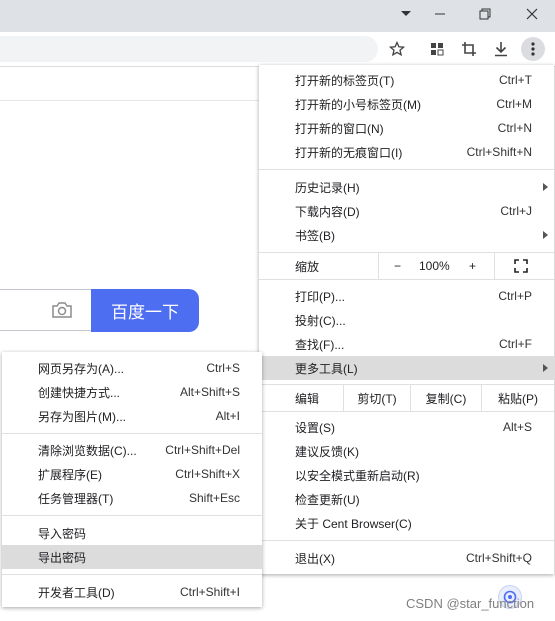 This screenshot has width=555, height=621. Describe the element at coordinates (437, 49) in the screenshot. I see `extensions-grid-icon` at that location.